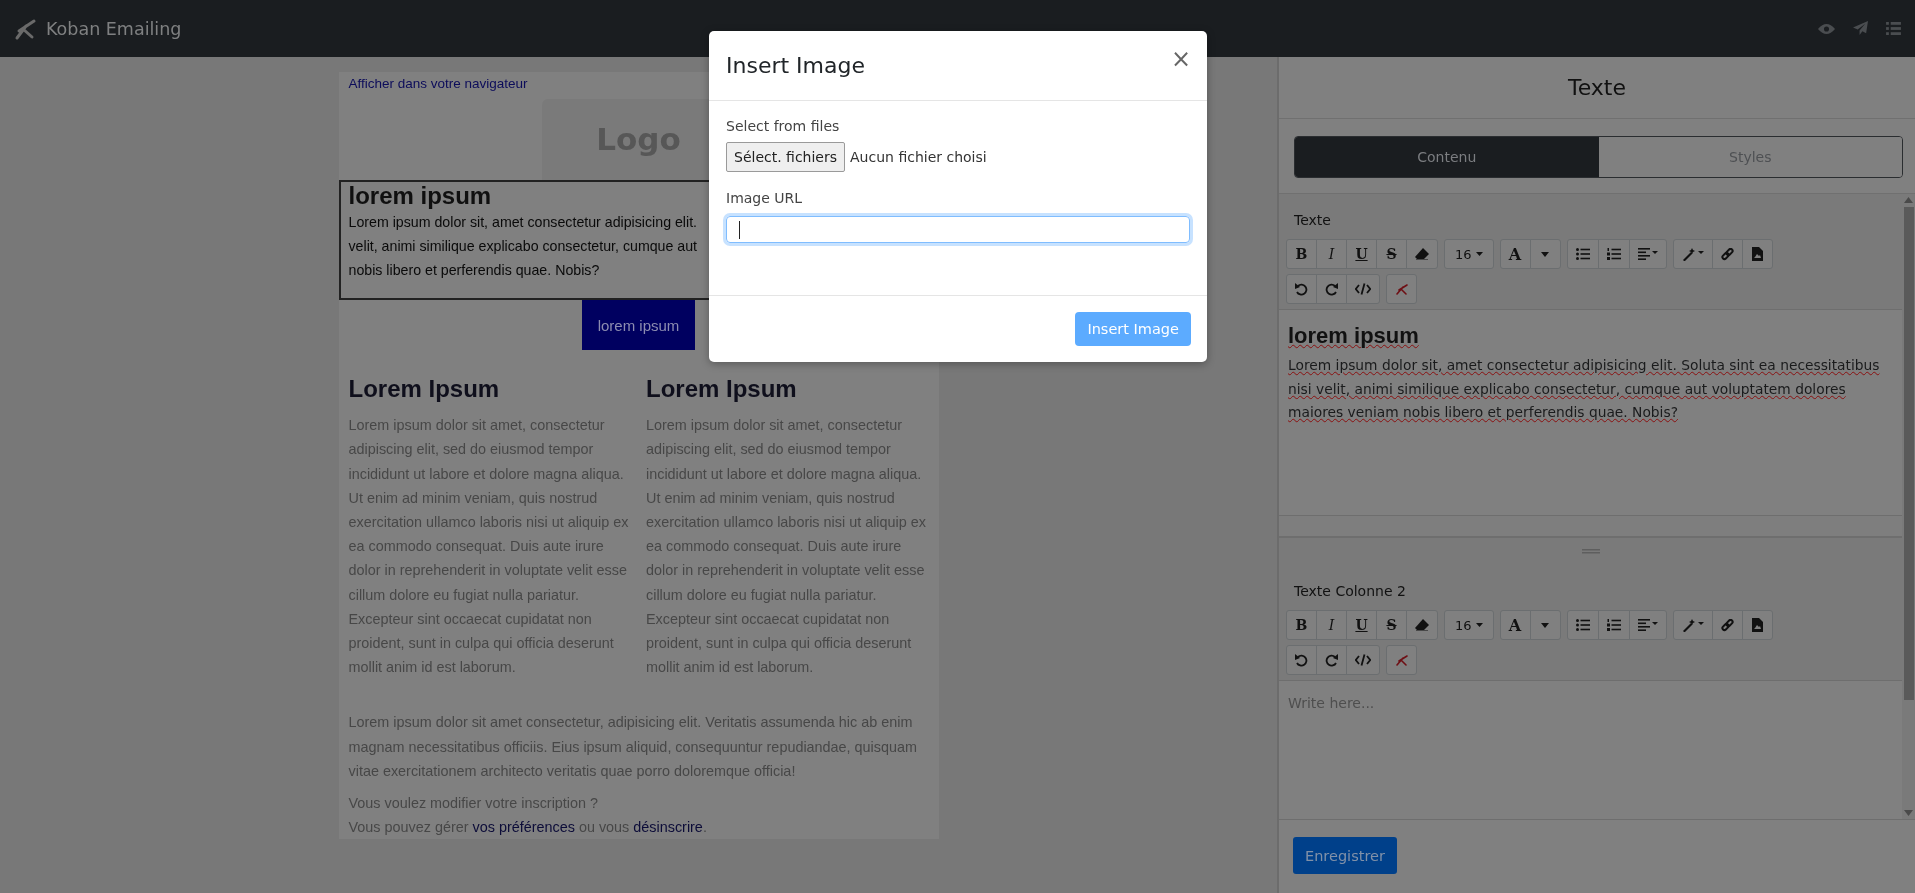 The height and width of the screenshot is (893, 1915). Describe the element at coordinates (114, 28) in the screenshot. I see `brand-name: Koban Emailing` at that location.